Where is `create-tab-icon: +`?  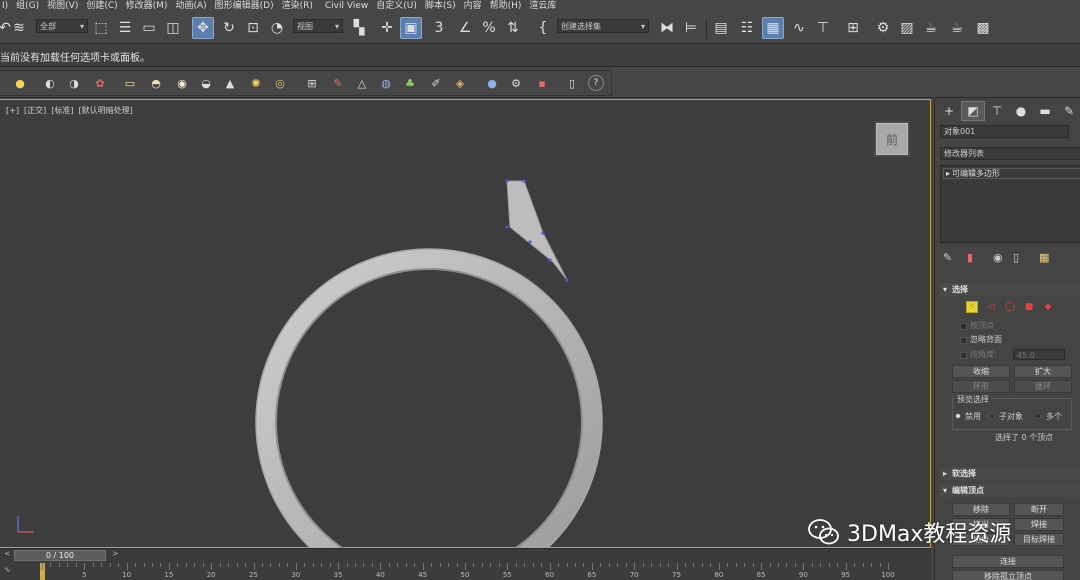
create-tab-icon: + is located at coordinates (949, 111).